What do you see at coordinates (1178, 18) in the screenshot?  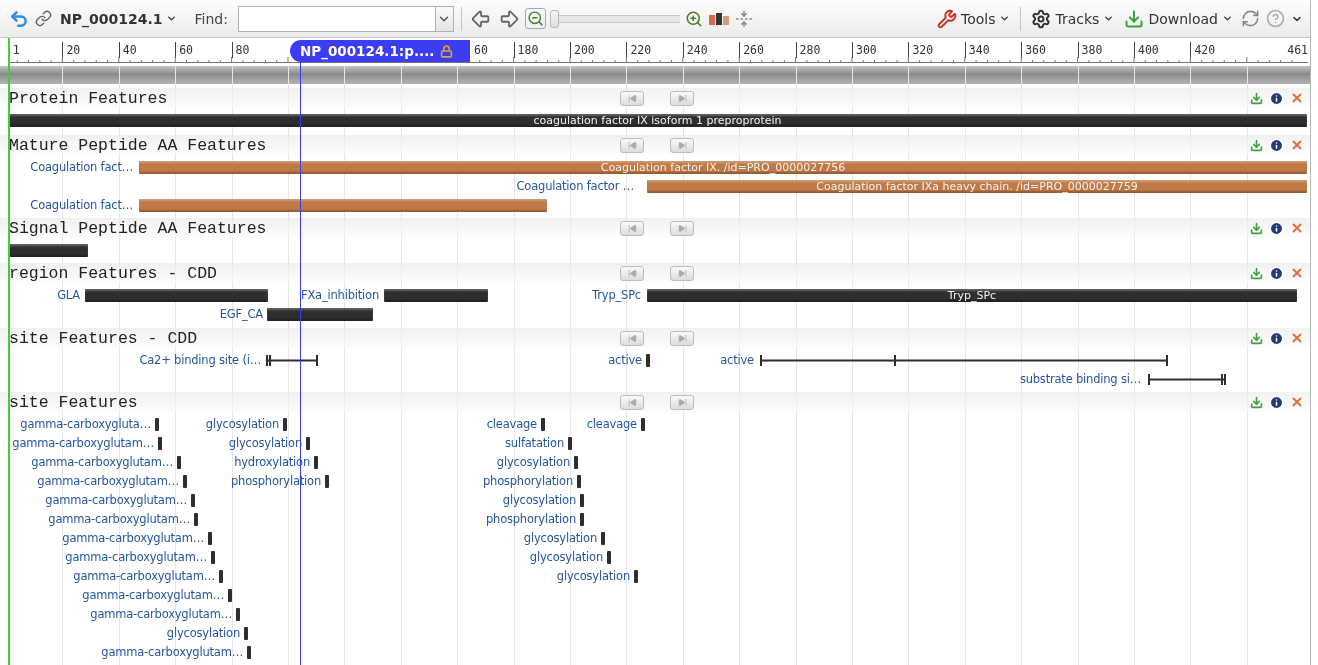 I see `toolbar-menu: Download` at bounding box center [1178, 18].